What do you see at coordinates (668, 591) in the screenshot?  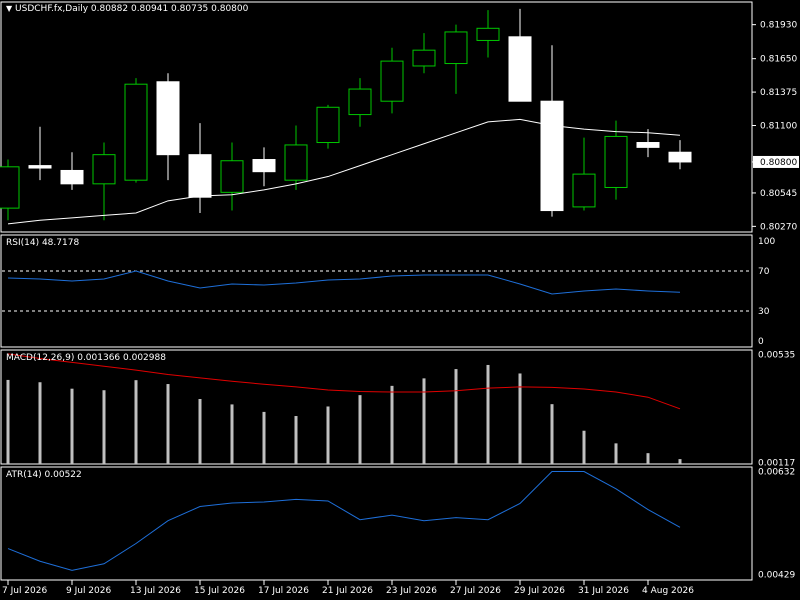 I see `time-tick-label: 4 Aug 2026` at bounding box center [668, 591].